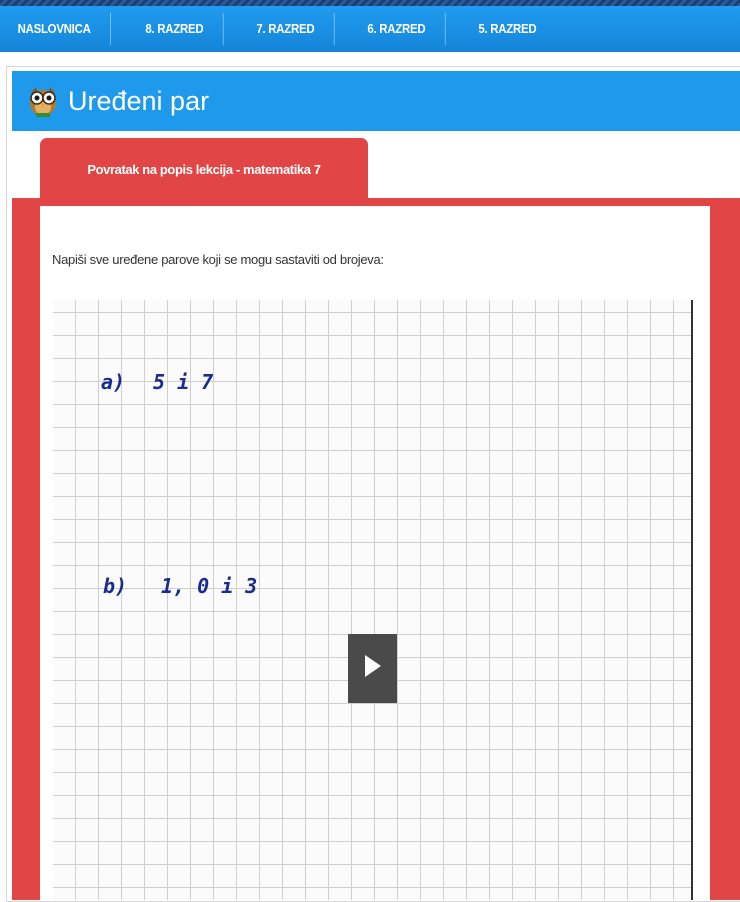 Image resolution: width=740 pixels, height=902 pixels. What do you see at coordinates (175, 29) in the screenshot?
I see `nav-item-8-razred: 8. RAZRED` at bounding box center [175, 29].